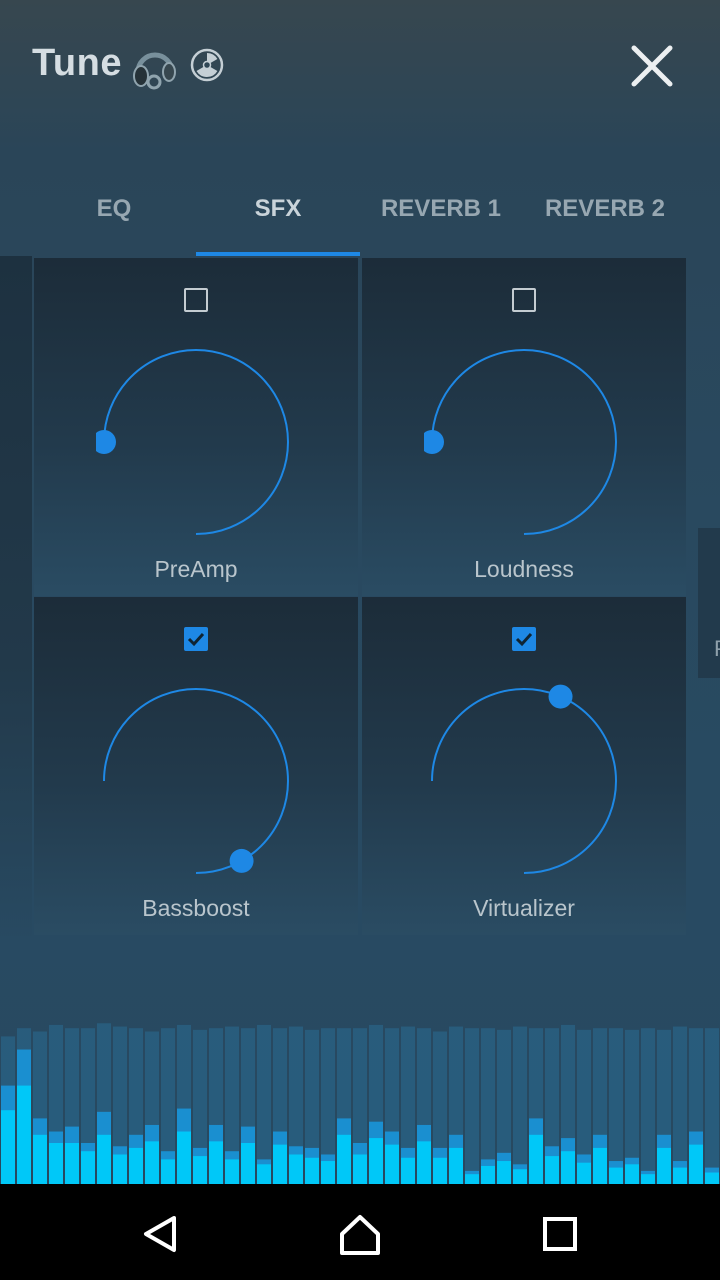 This screenshot has width=720, height=1280. What do you see at coordinates (278, 254) in the screenshot?
I see `active-tab-indicator` at bounding box center [278, 254].